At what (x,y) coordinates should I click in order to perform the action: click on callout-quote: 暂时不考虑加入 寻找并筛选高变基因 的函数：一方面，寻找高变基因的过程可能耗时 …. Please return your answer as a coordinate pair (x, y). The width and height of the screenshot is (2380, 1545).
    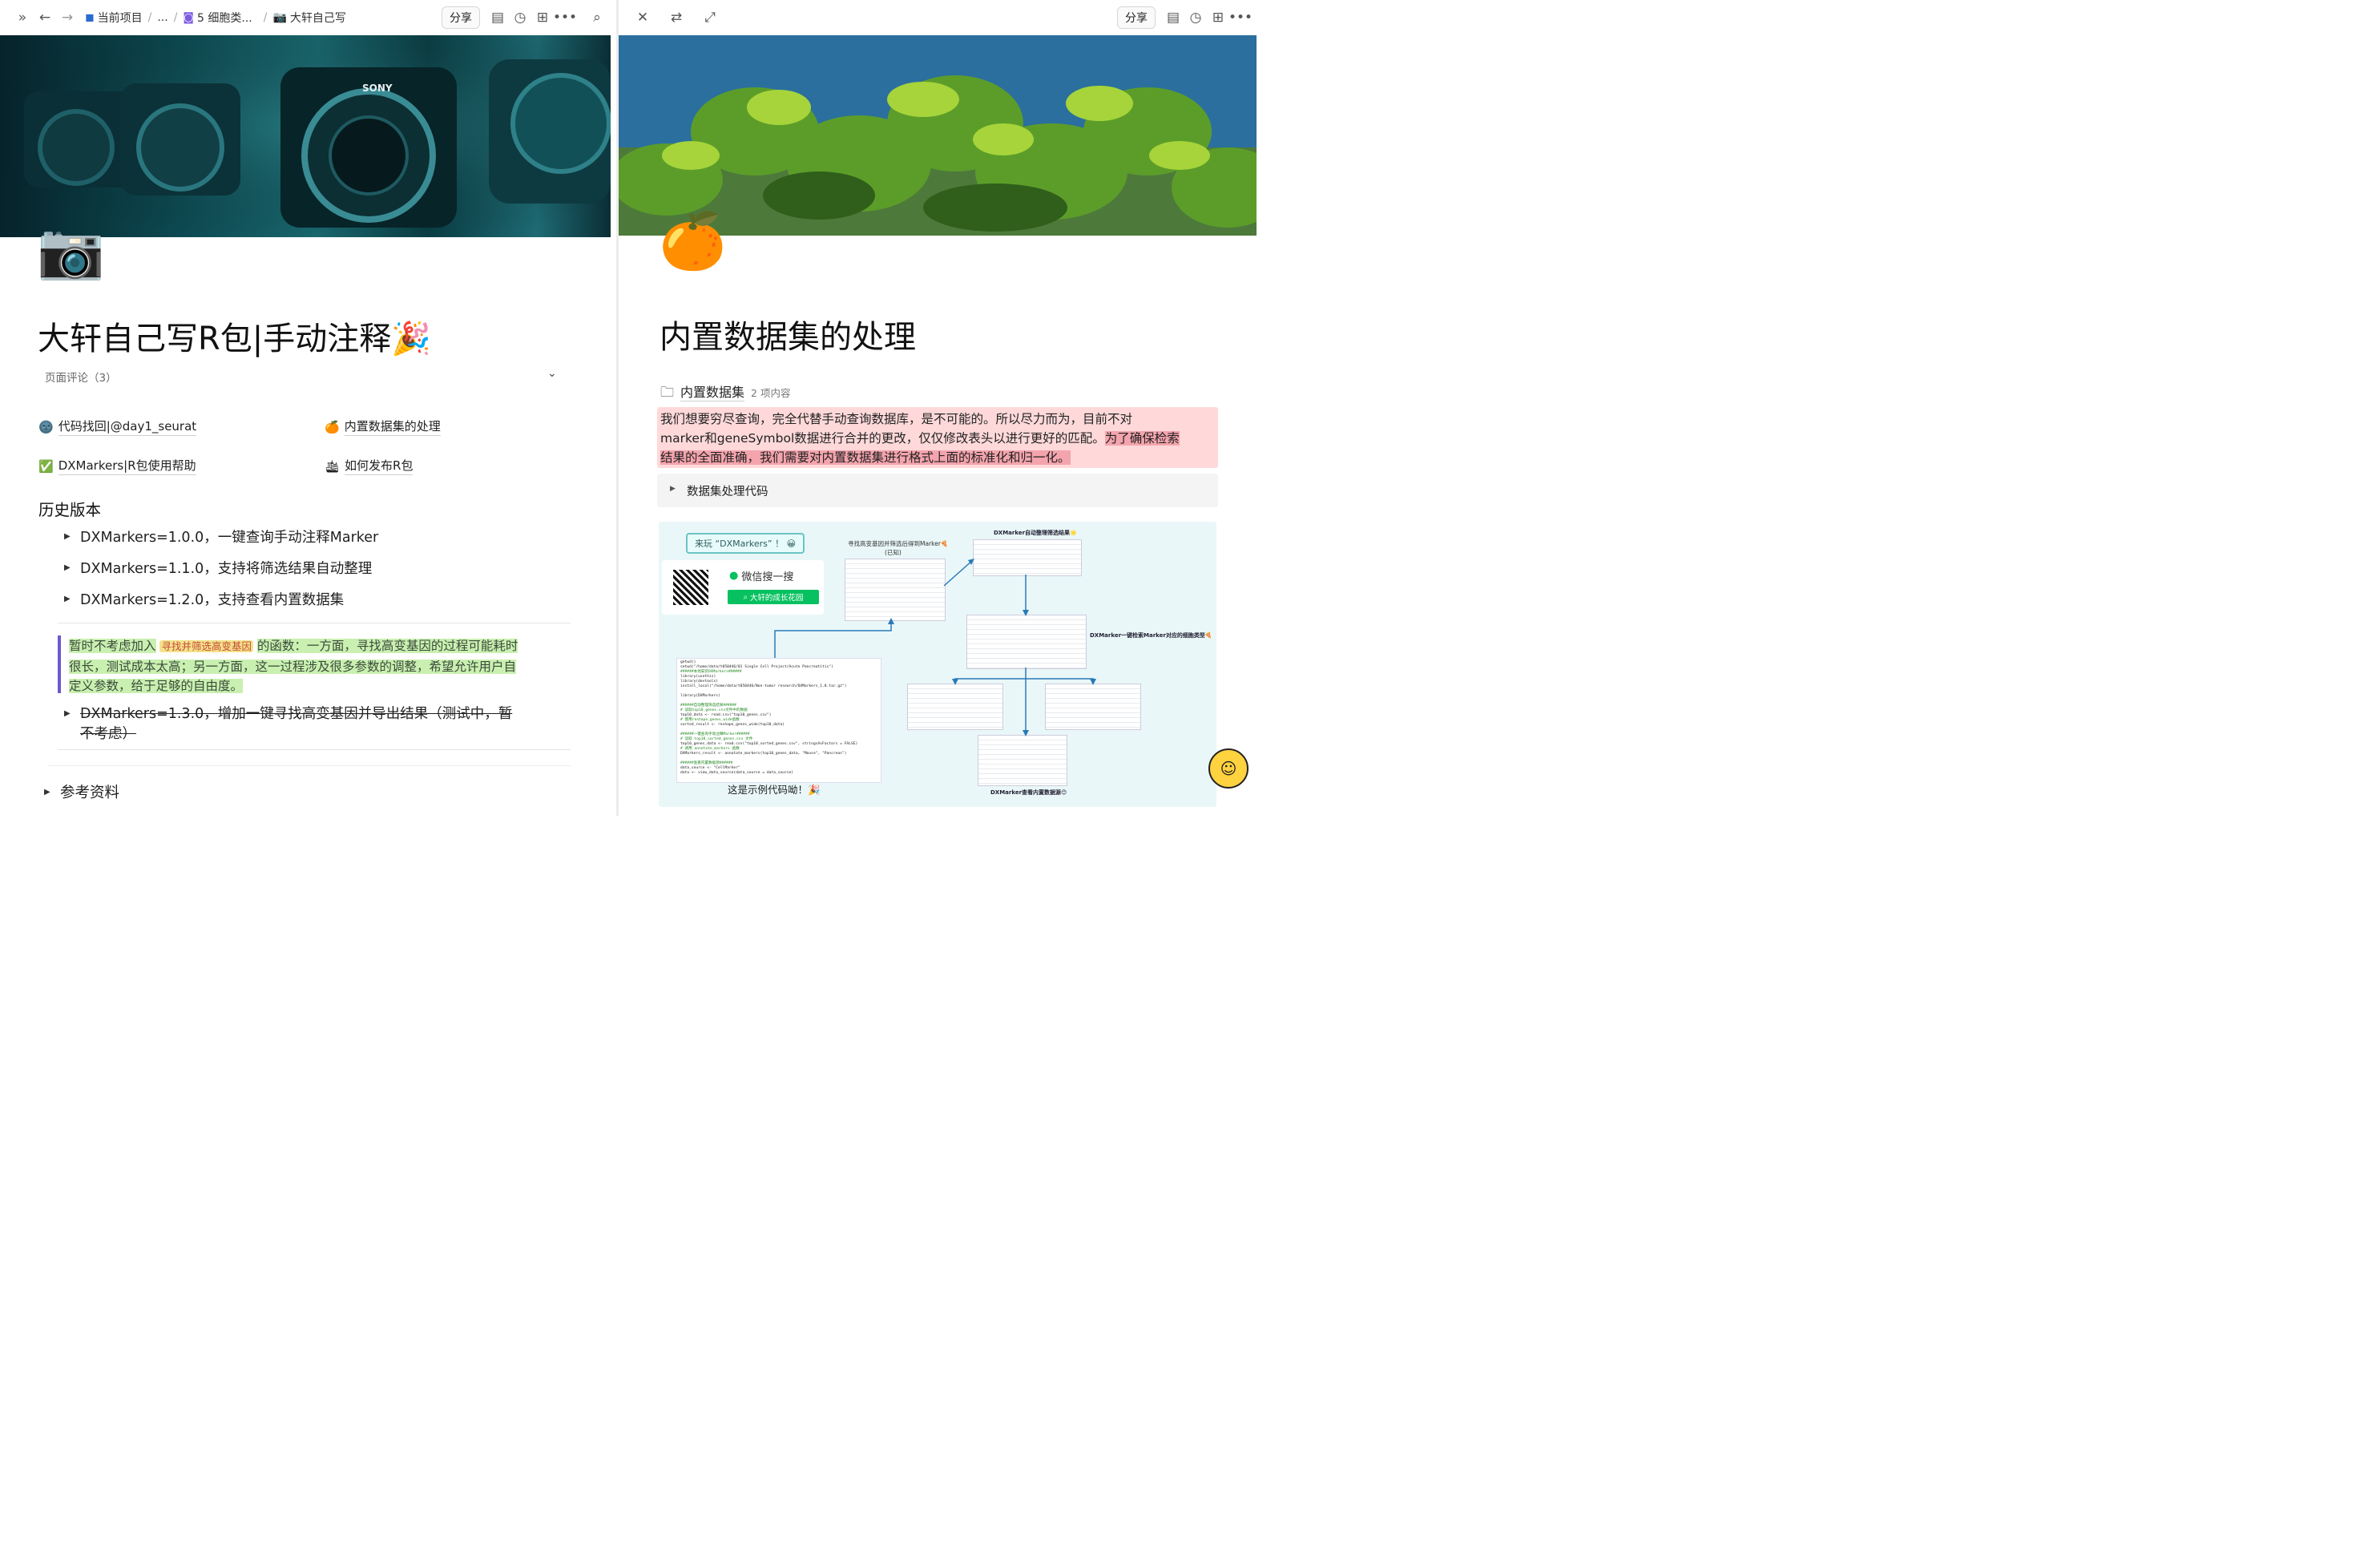
    Looking at the image, I should click on (293, 666).